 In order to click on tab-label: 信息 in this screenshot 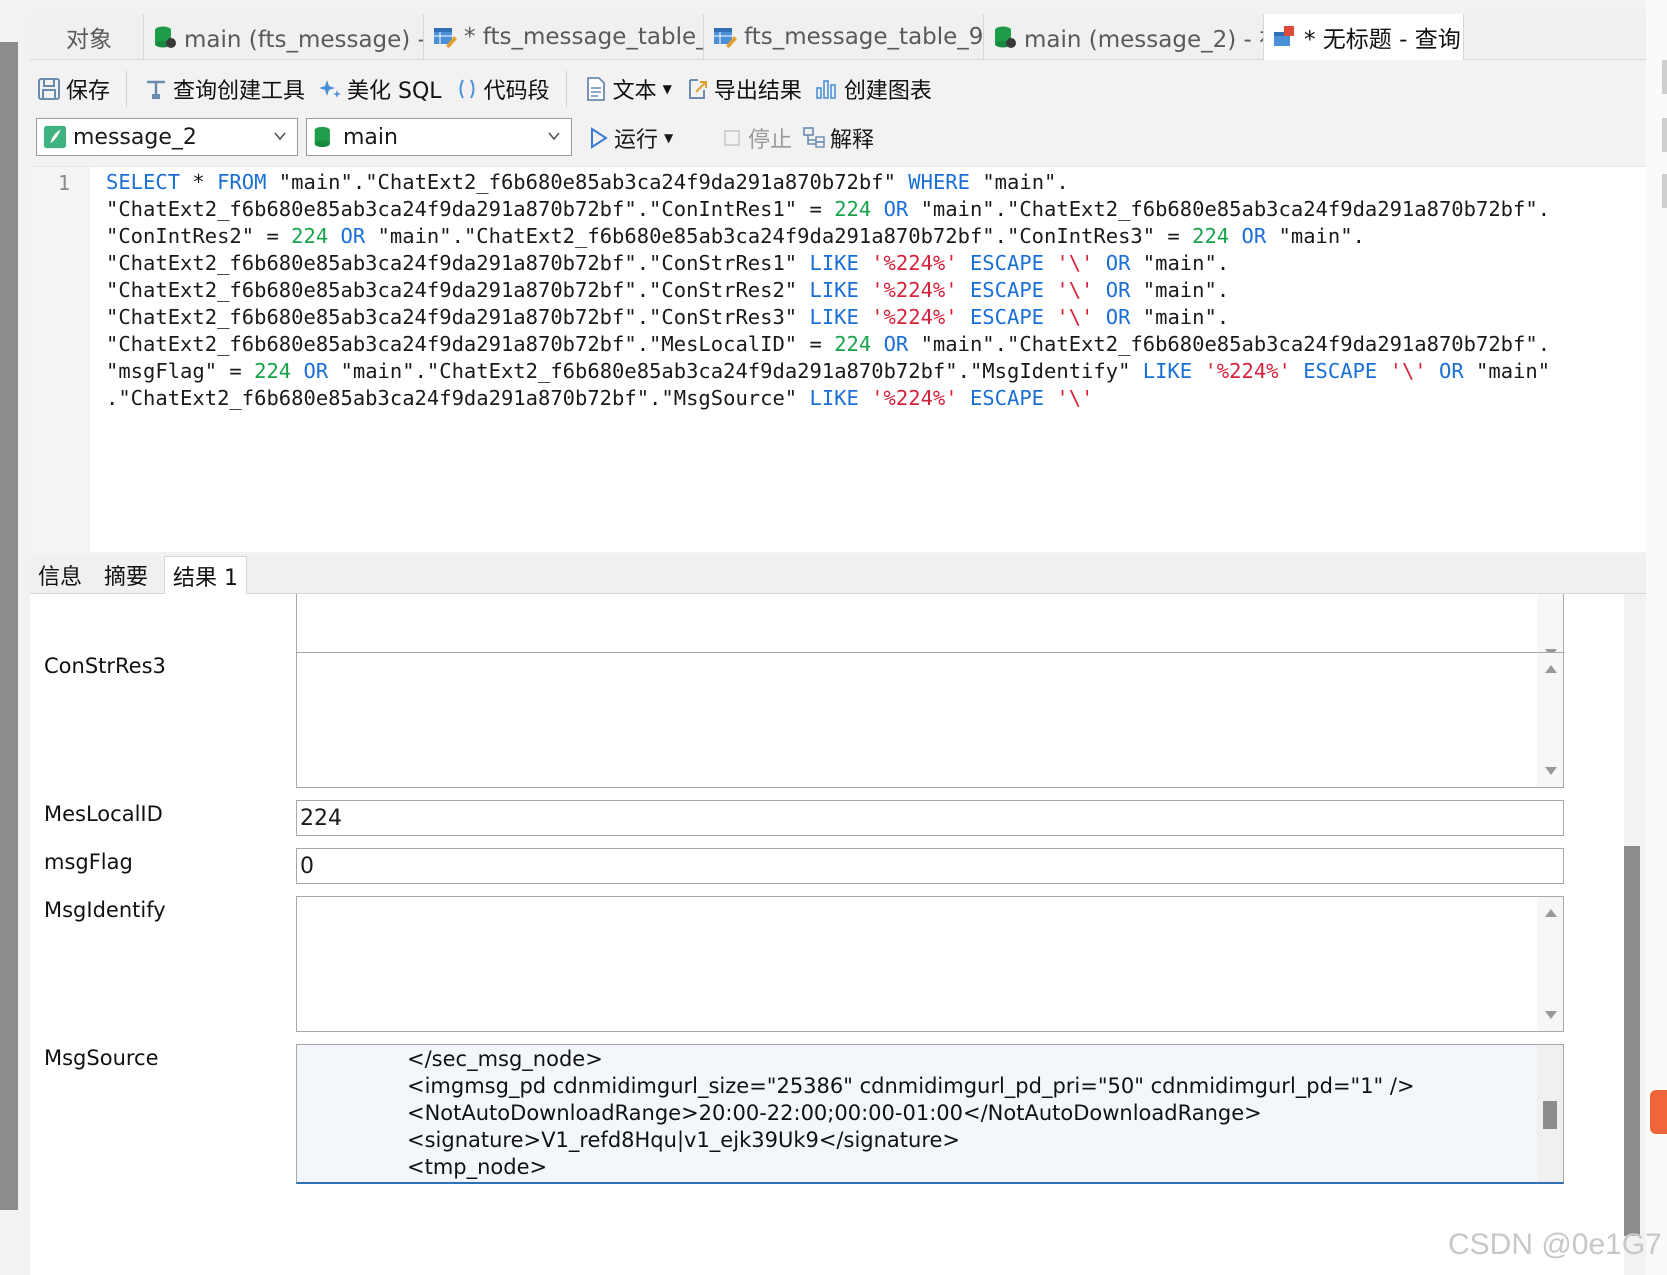, I will do `click(60, 577)`.